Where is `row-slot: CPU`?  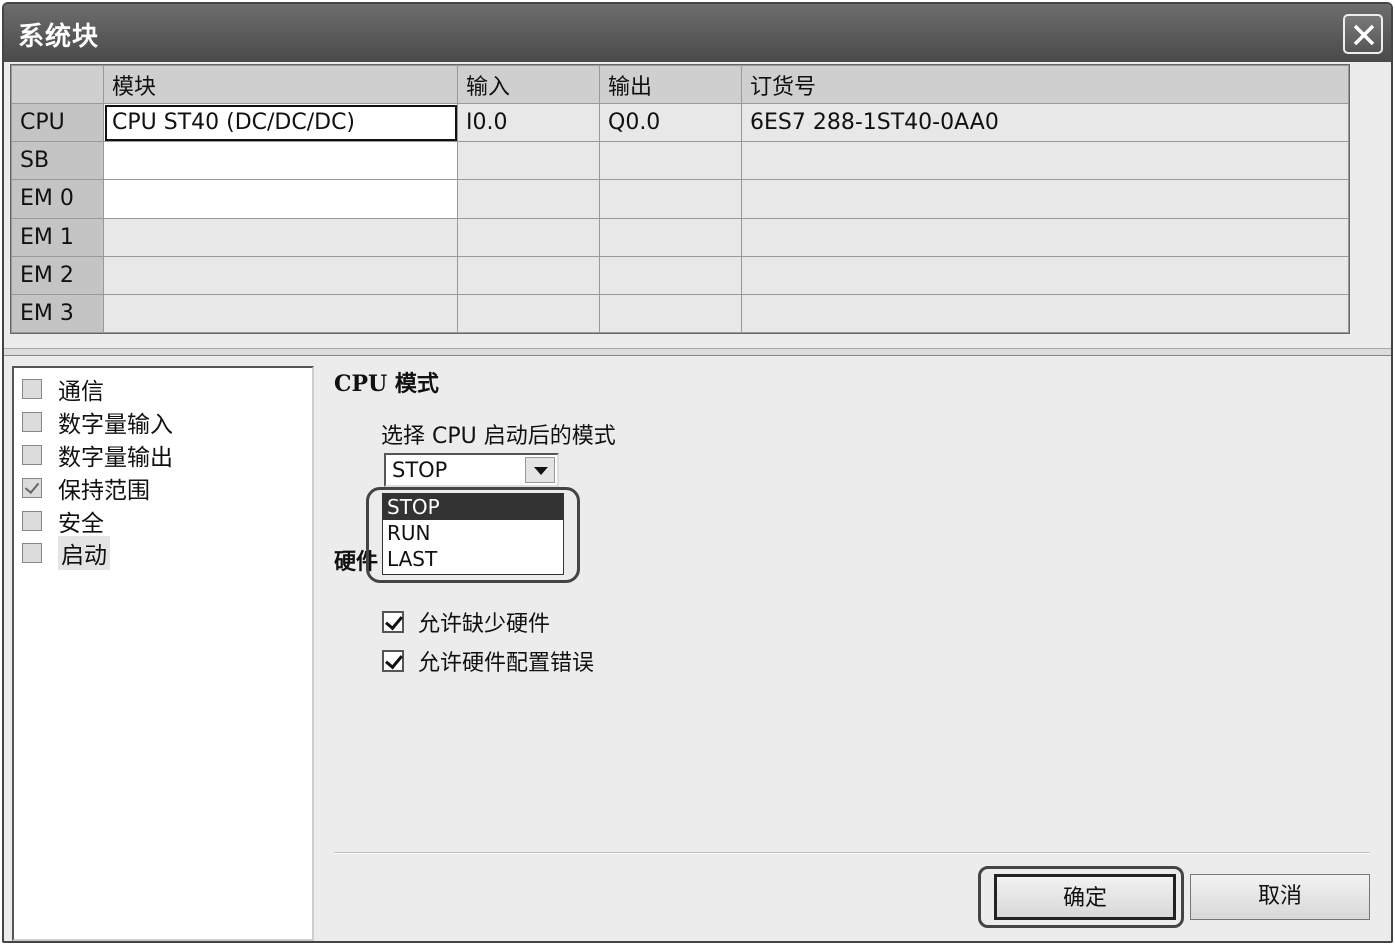 row-slot: CPU is located at coordinates (57, 123).